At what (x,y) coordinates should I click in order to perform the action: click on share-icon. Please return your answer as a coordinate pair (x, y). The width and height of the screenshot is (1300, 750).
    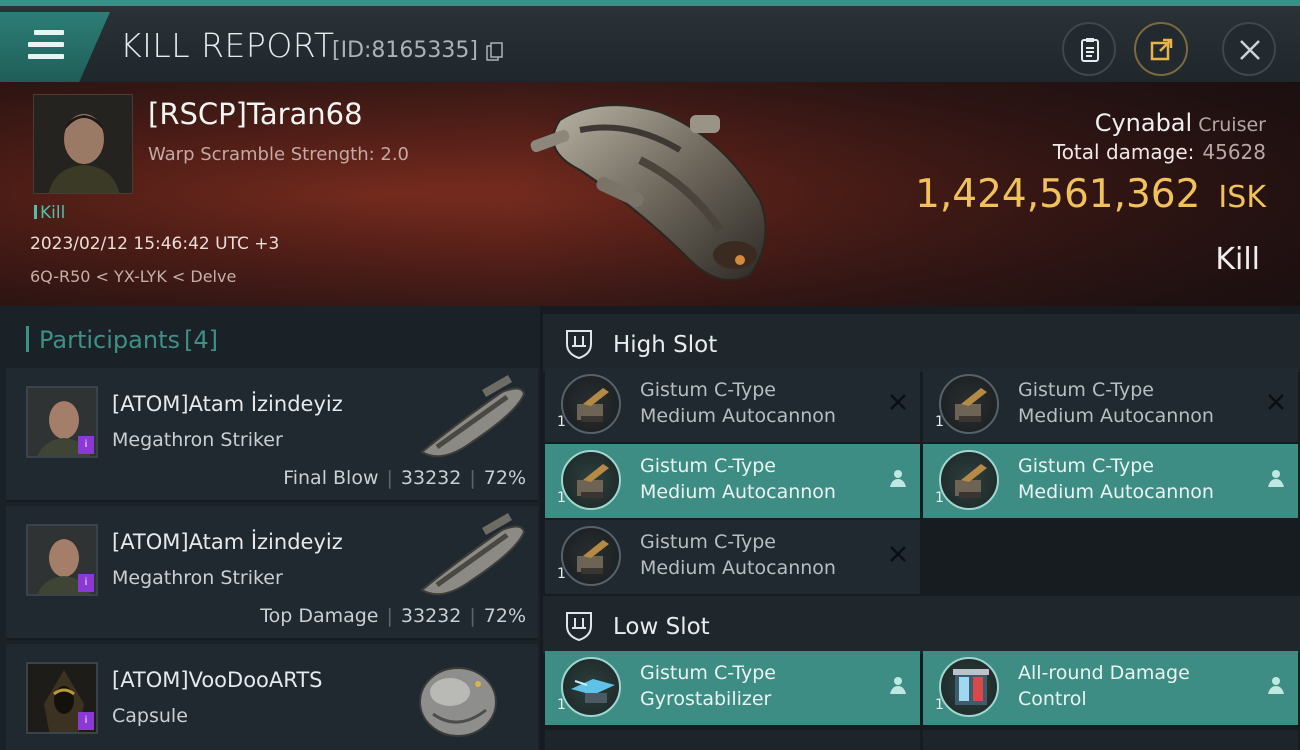
    Looking at the image, I should click on (1161, 49).